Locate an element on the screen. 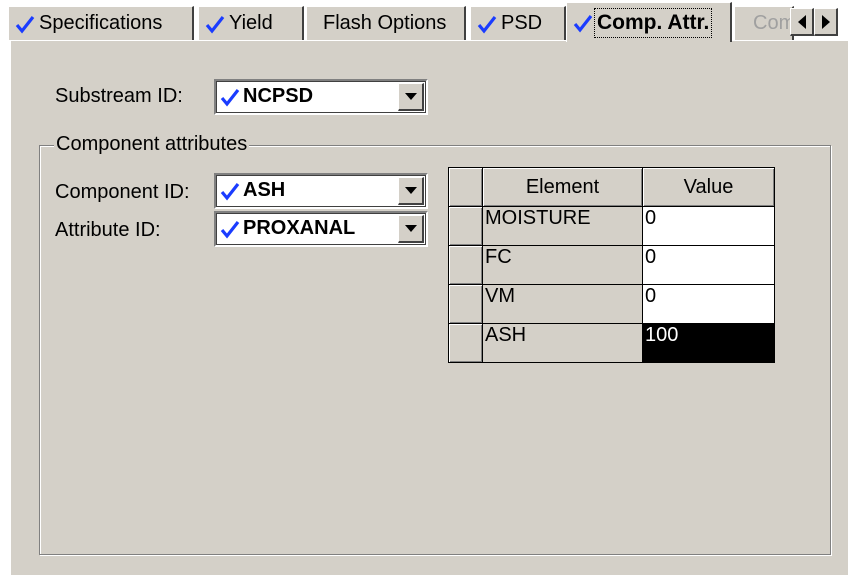  table-row: MOISTURE 0 is located at coordinates (611, 226).